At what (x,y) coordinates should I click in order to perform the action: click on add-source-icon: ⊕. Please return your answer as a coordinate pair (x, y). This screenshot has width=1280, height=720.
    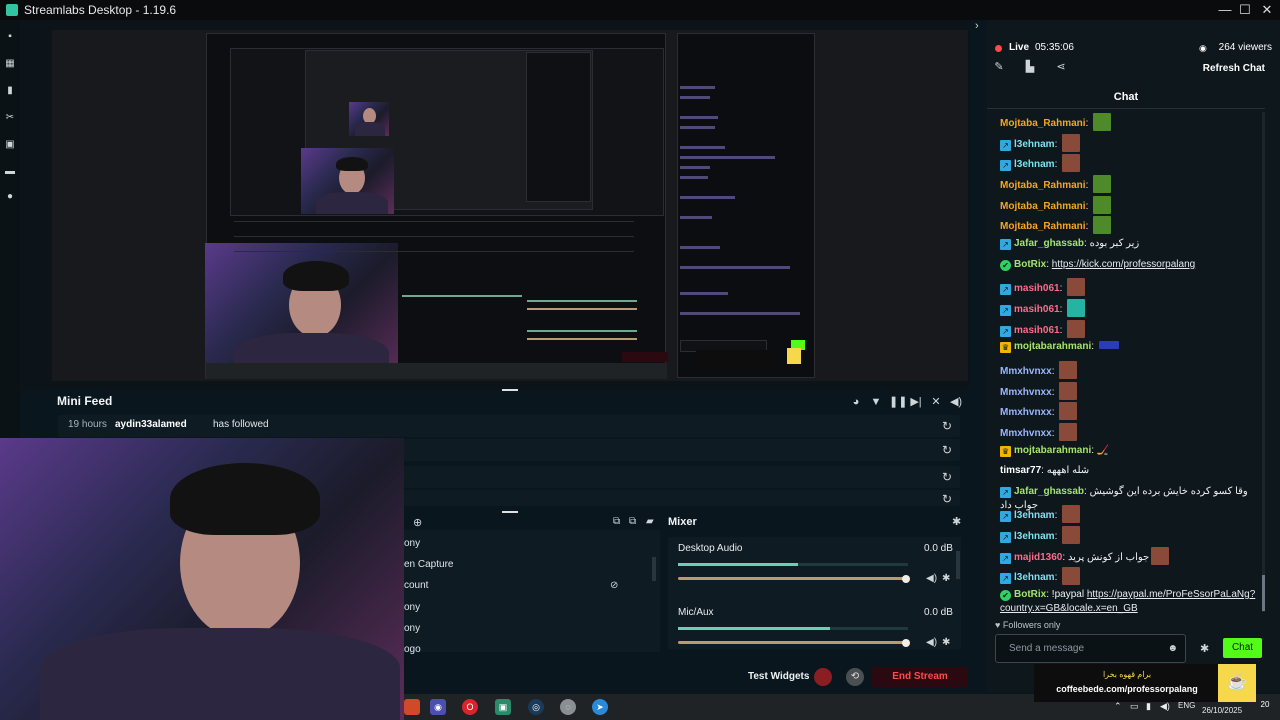
    Looking at the image, I should click on (419, 522).